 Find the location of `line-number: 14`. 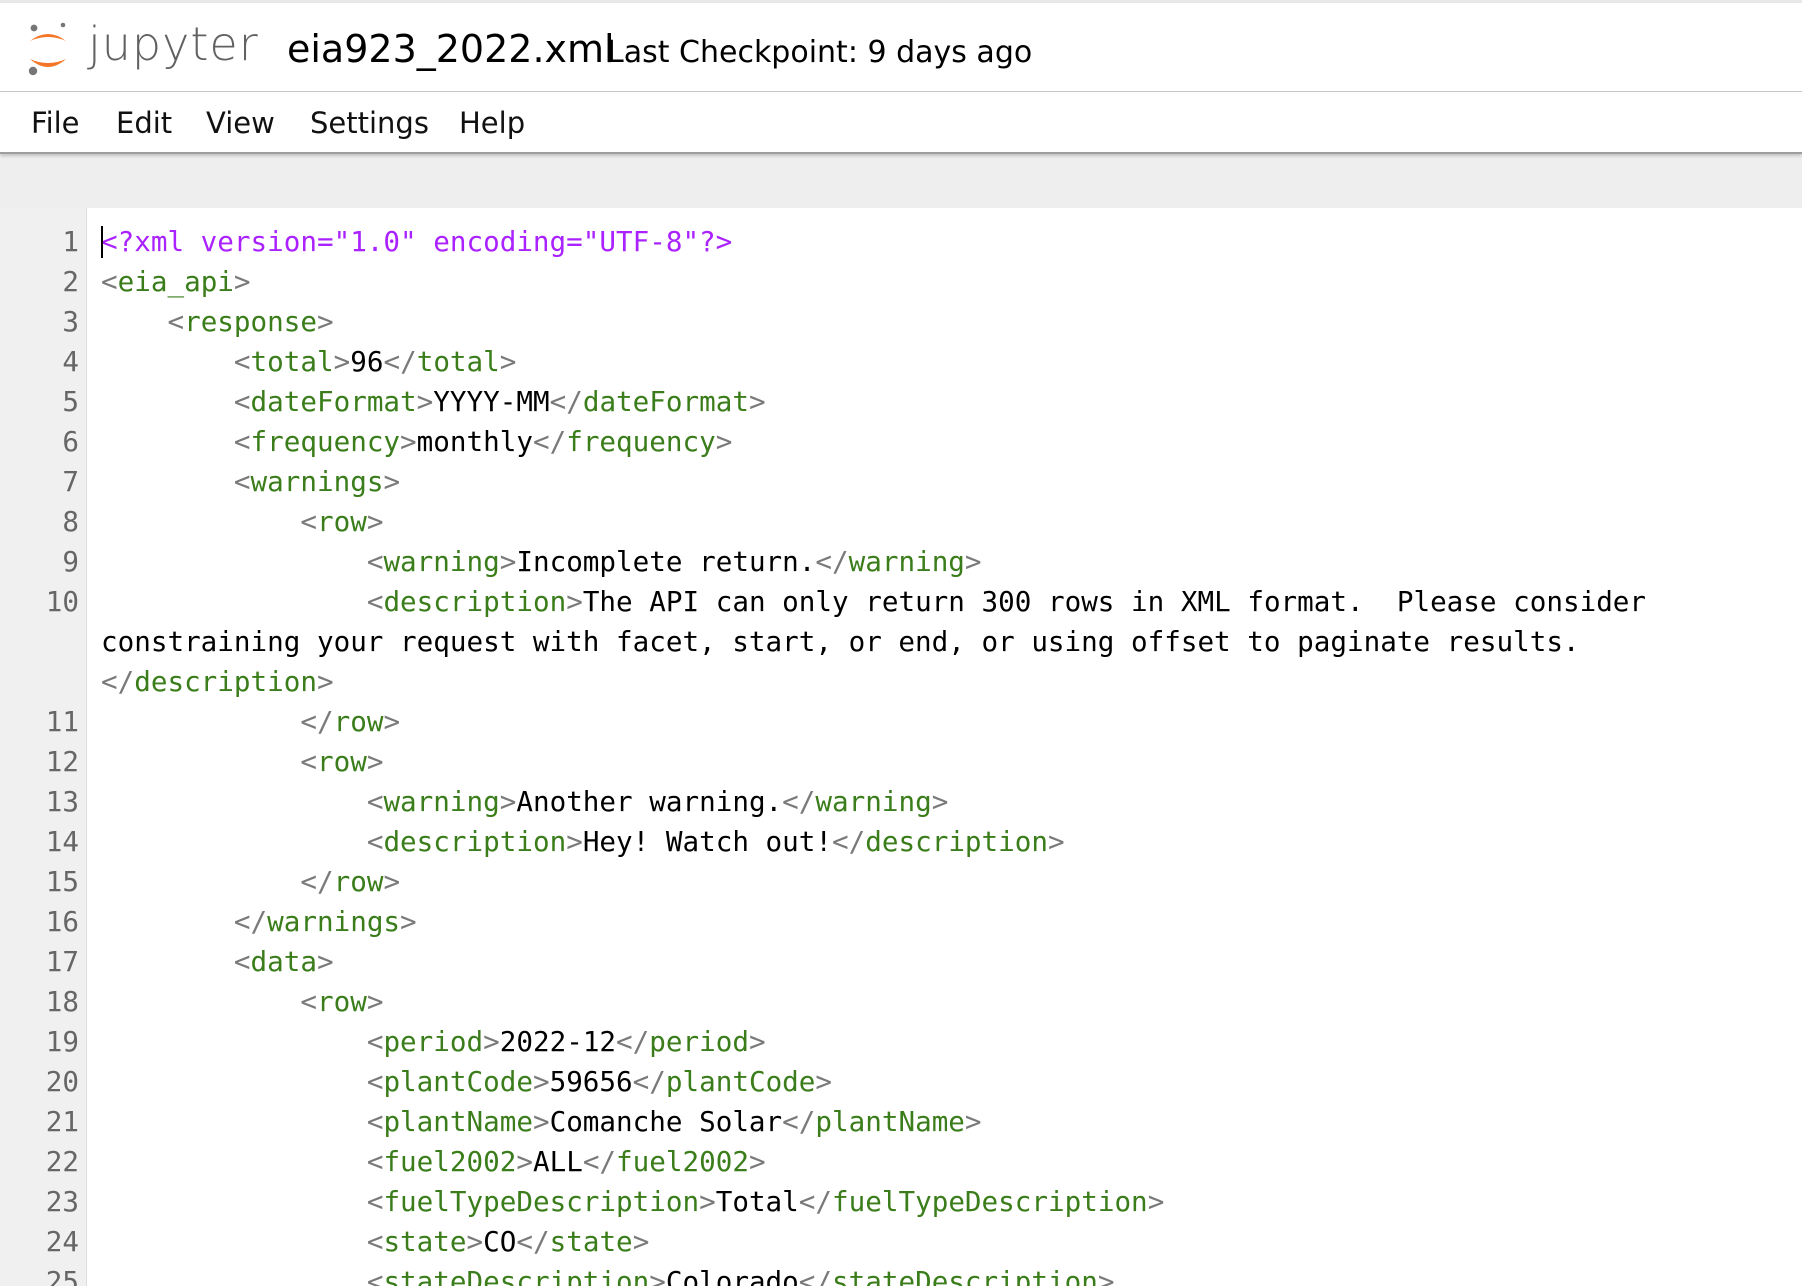

line-number: 14 is located at coordinates (62, 841).